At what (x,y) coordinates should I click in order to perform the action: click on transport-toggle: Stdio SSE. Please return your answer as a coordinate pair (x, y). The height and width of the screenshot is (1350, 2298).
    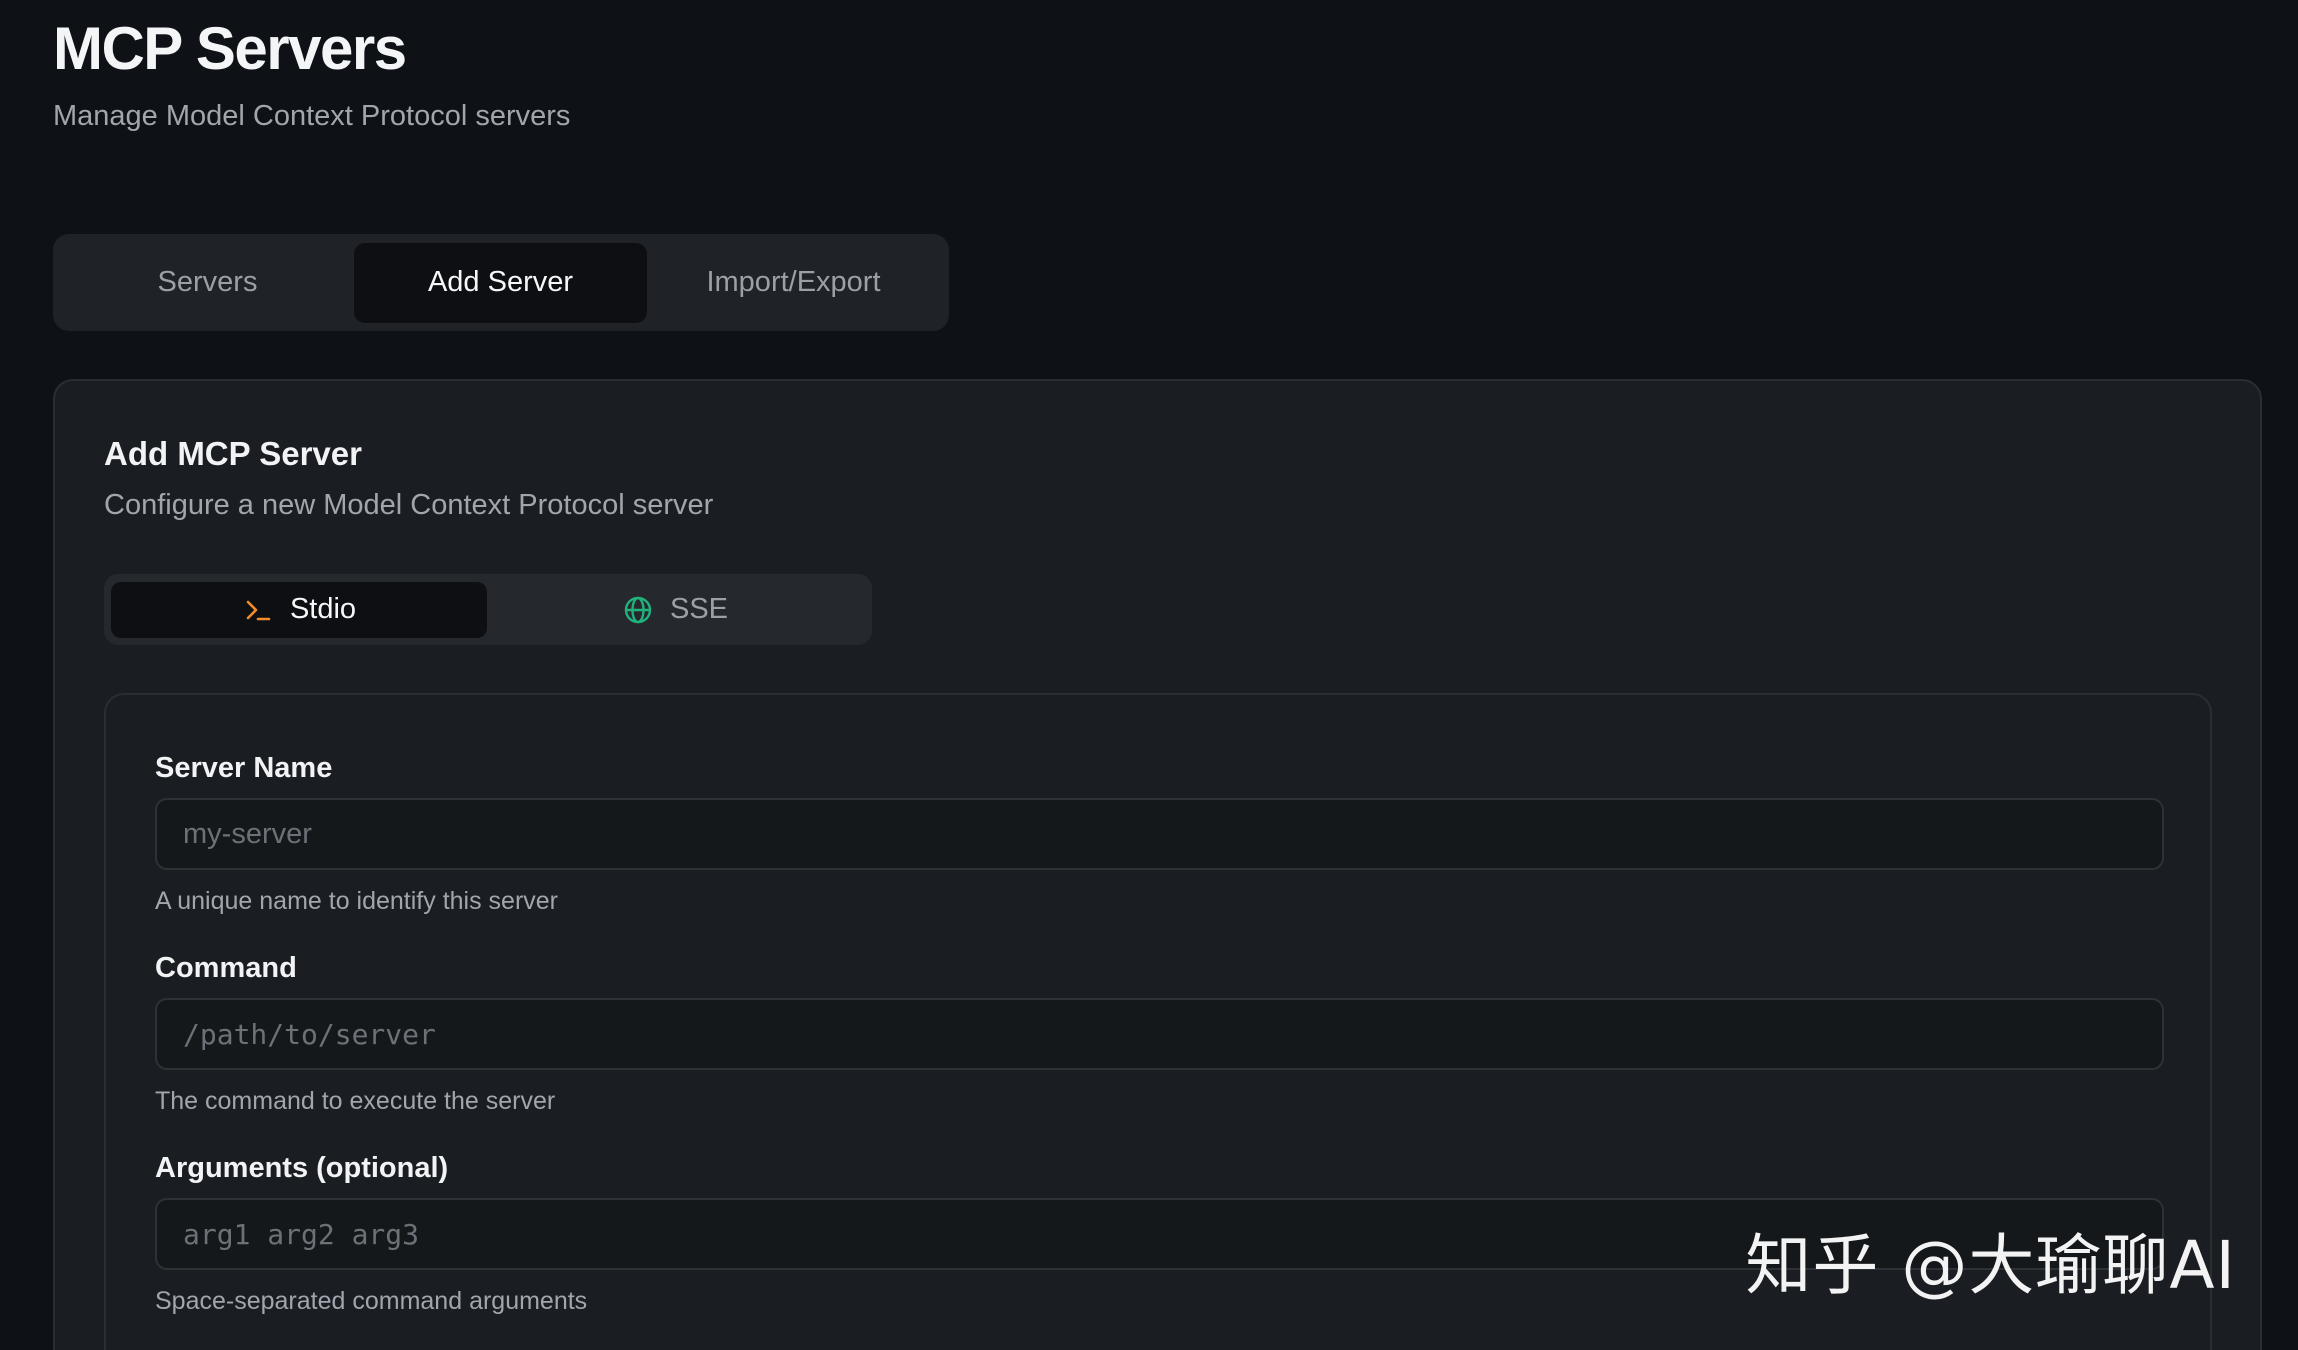
    Looking at the image, I should click on (488, 609).